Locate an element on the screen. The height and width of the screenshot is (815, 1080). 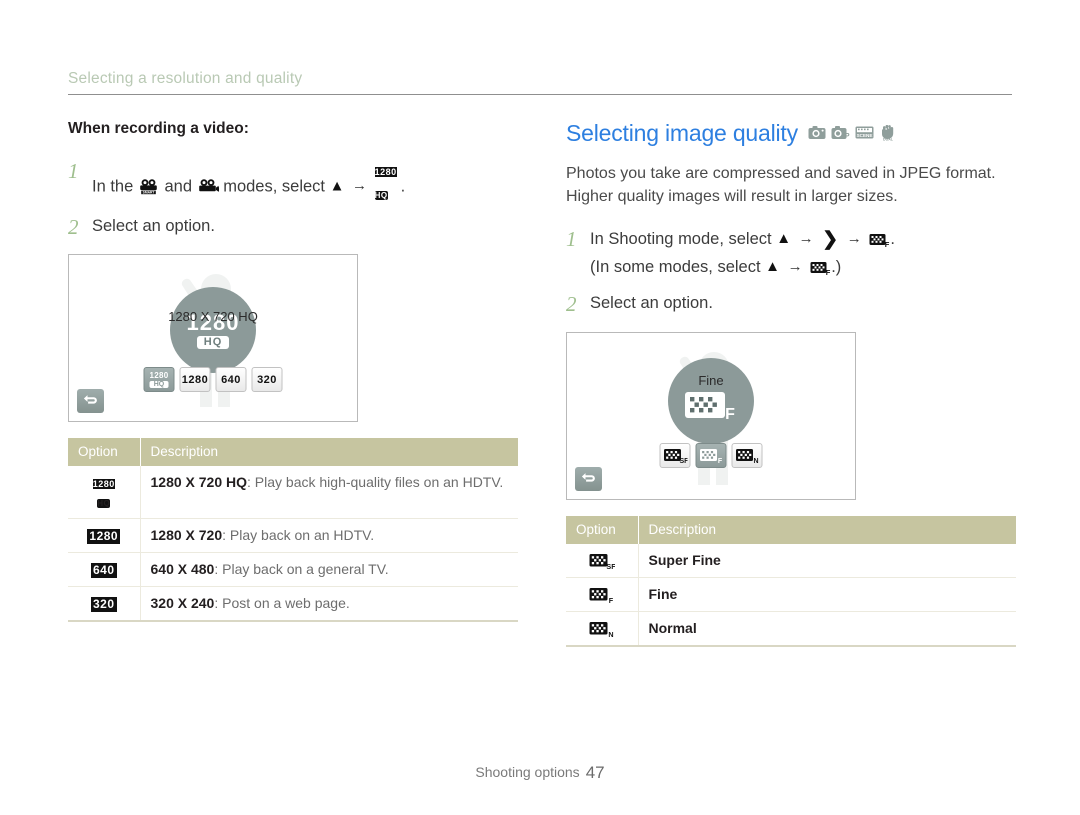
table-row: F Fine is located at coordinates (791, 595).